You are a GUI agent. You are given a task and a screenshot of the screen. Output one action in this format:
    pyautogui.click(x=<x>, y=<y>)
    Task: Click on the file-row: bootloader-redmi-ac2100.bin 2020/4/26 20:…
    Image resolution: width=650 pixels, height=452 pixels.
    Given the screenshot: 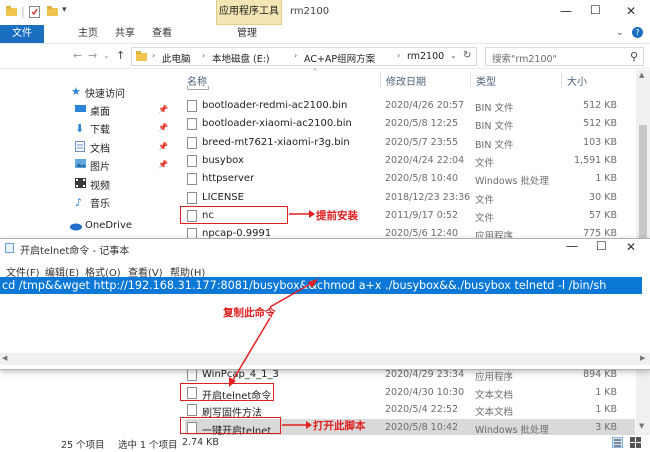 What is the action you would take?
    pyautogui.click(x=410, y=106)
    